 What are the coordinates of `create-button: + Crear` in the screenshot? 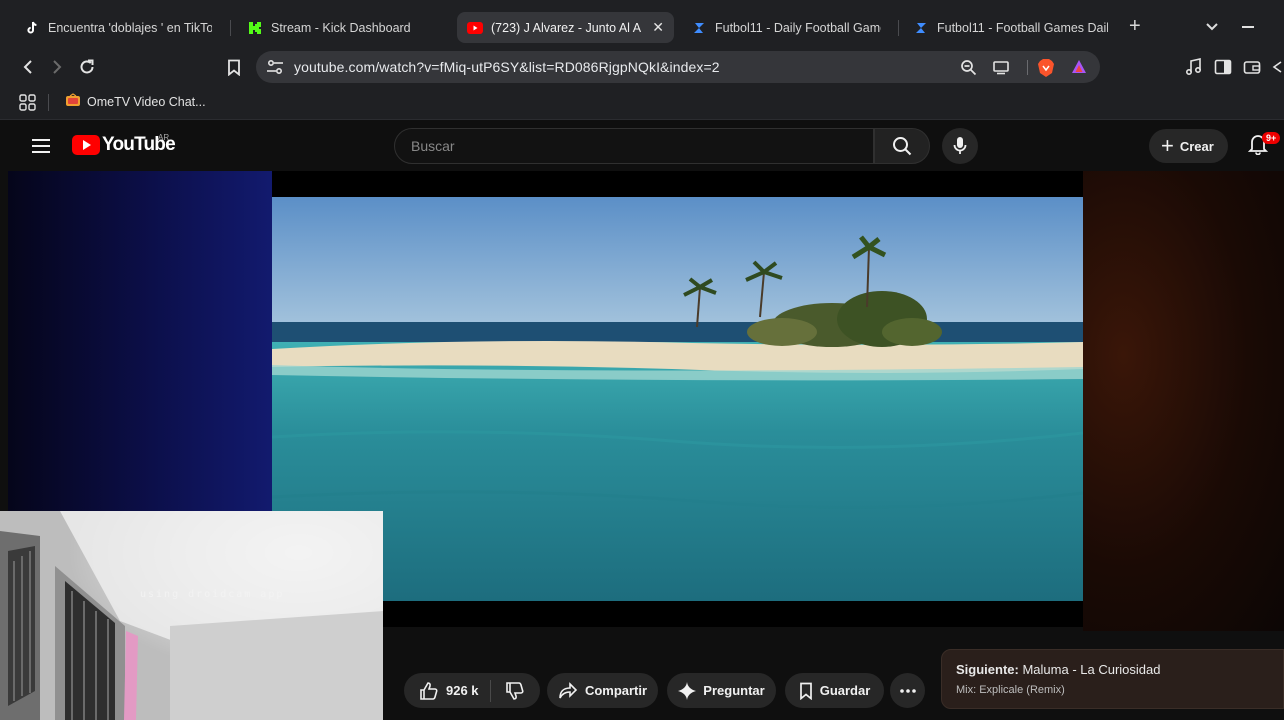 It's located at (1188, 146).